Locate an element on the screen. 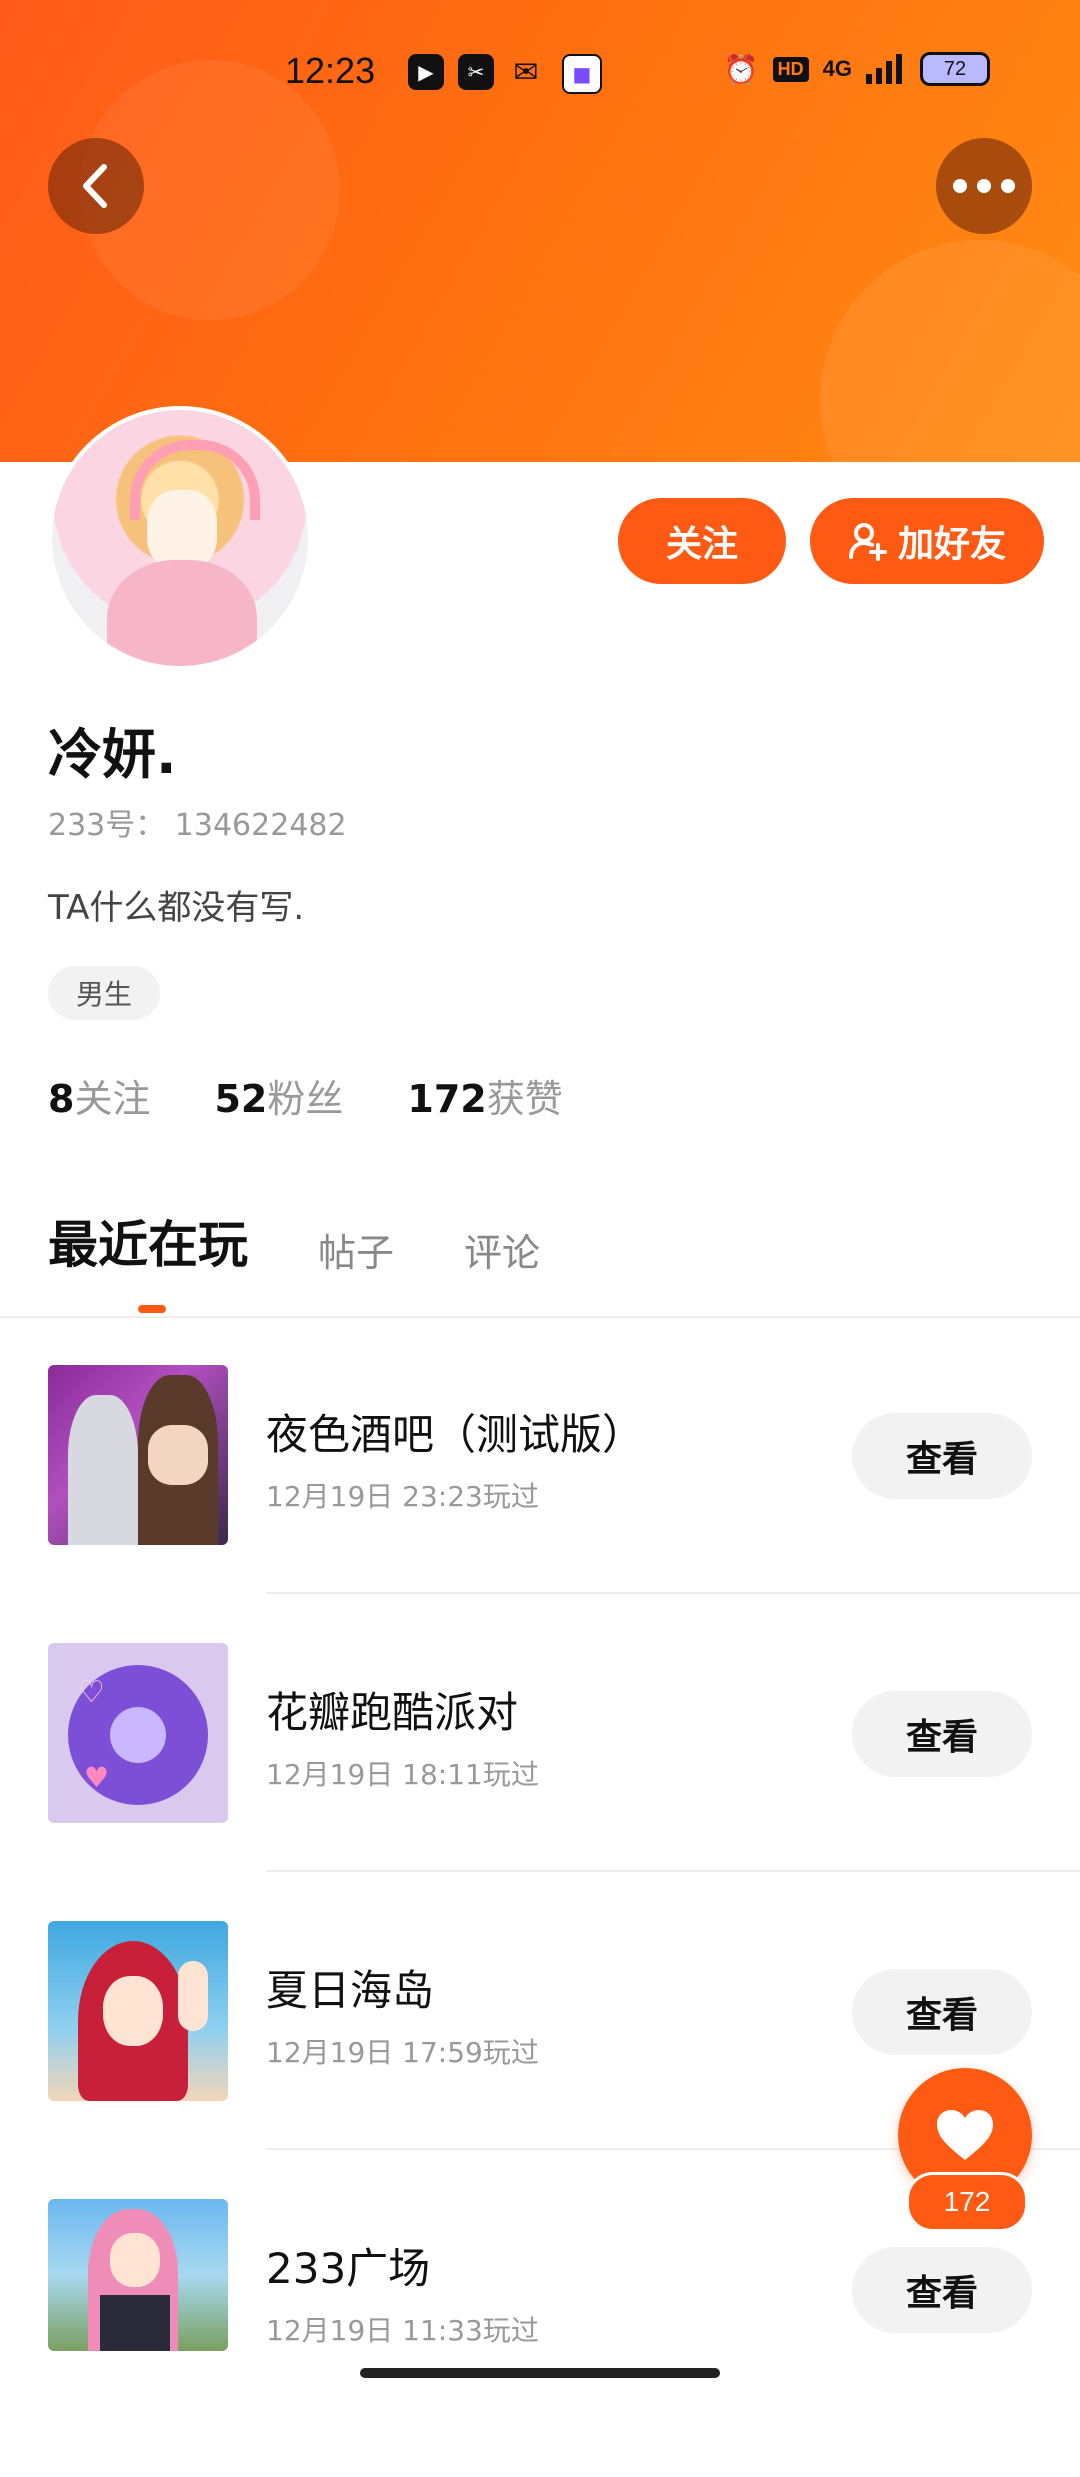 Image resolution: width=1080 pixels, height=2477 pixels. game-time: 12月19日 11:33玩过 is located at coordinates (402, 2330).